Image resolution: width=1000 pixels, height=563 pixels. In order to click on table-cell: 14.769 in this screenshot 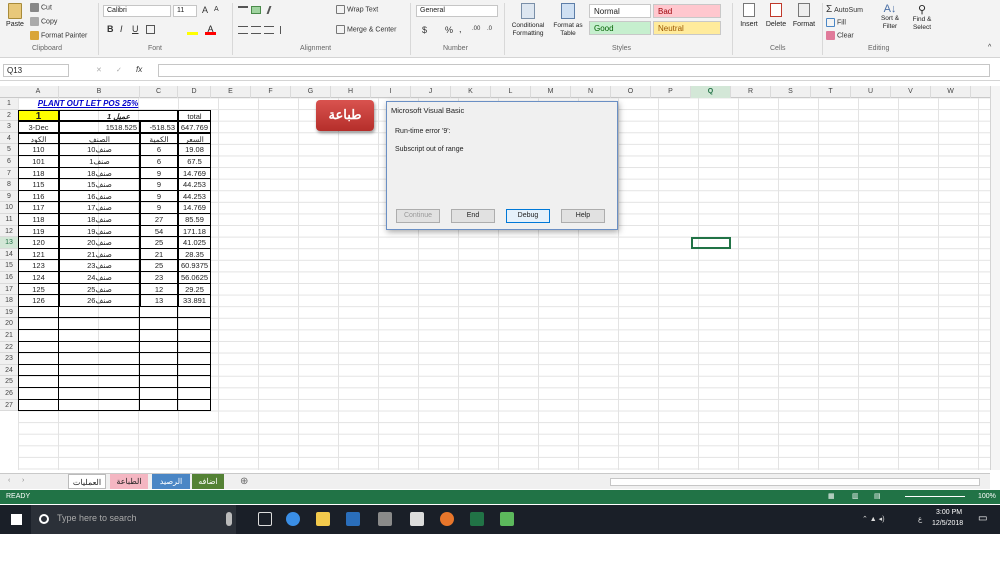, I will do `click(194, 208)`.